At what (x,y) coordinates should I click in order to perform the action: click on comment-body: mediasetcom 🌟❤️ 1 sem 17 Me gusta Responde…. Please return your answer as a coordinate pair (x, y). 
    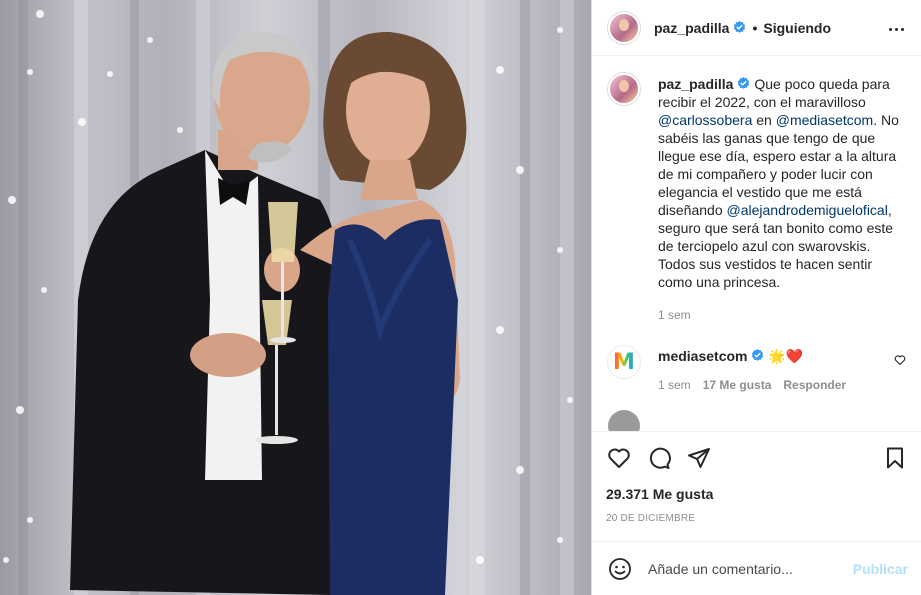
    Looking at the image, I should click on (752, 369).